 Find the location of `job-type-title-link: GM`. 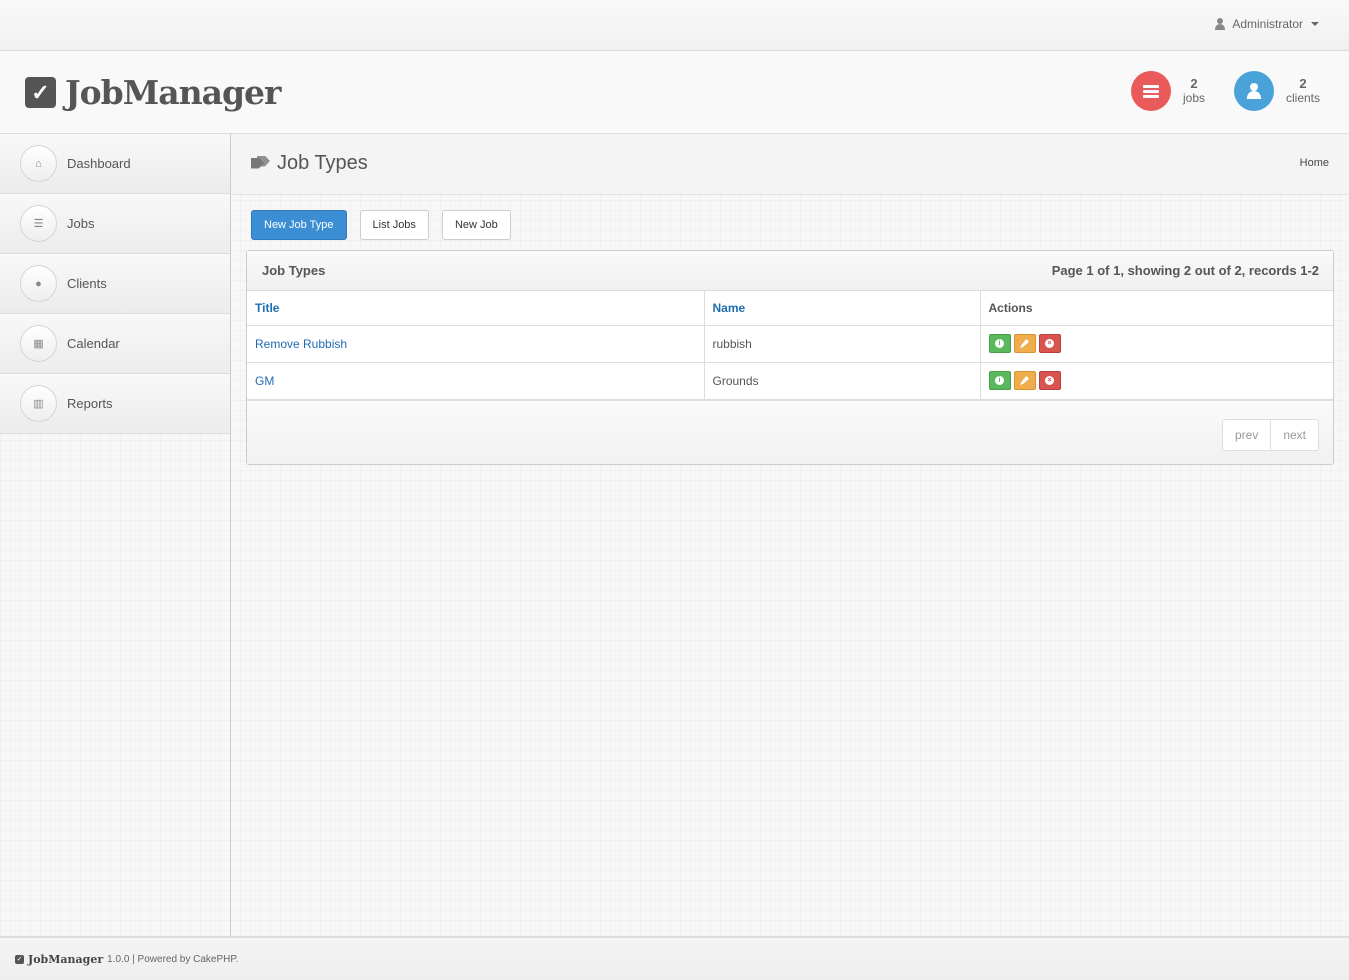

job-type-title-link: GM is located at coordinates (264, 381).